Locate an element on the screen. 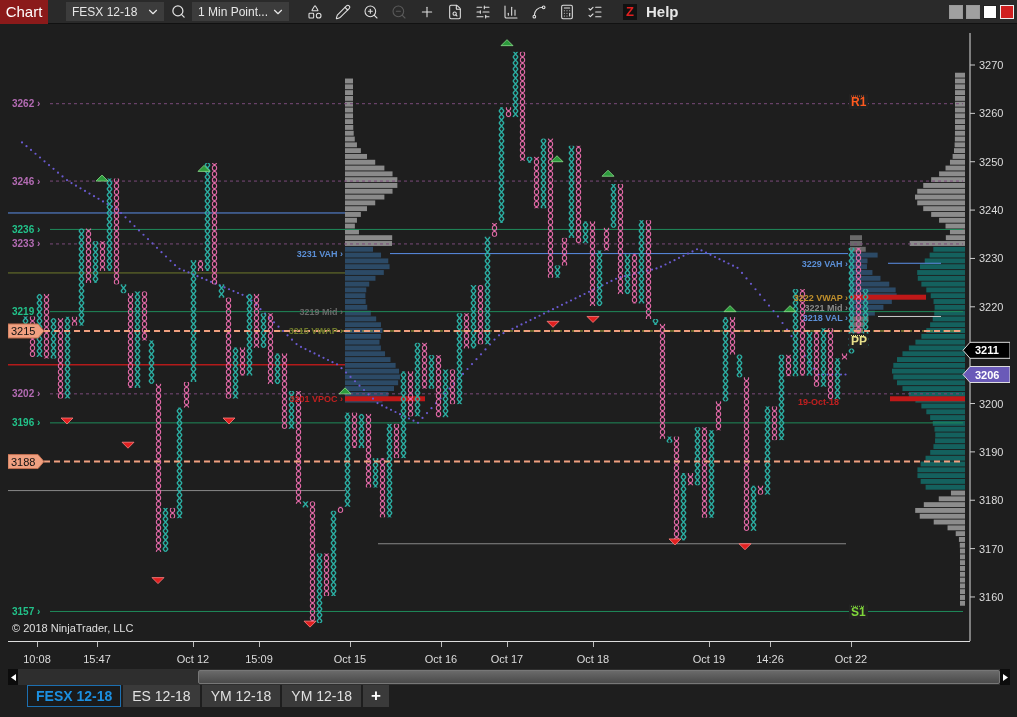  window-button is located at coordinates (956, 11).